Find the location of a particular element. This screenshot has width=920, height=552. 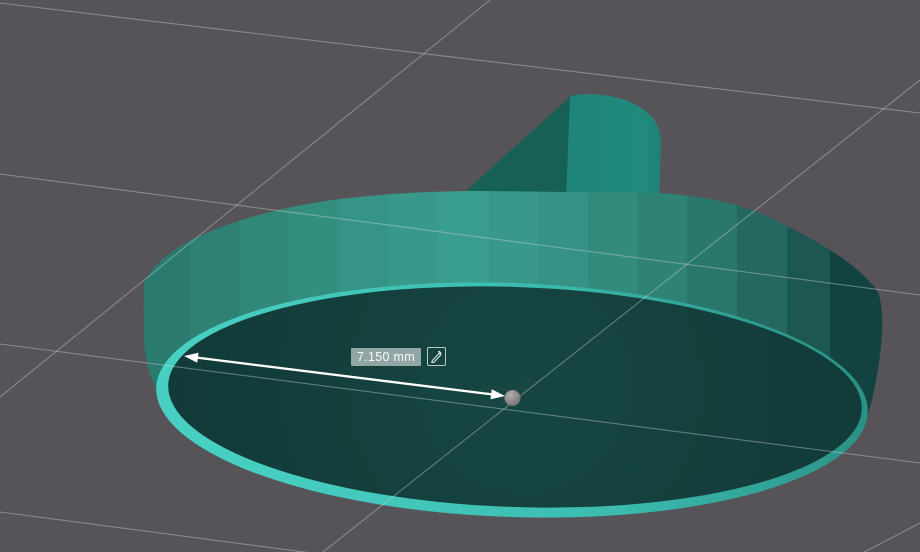

measurement-value: 7.150 mm is located at coordinates (386, 356).